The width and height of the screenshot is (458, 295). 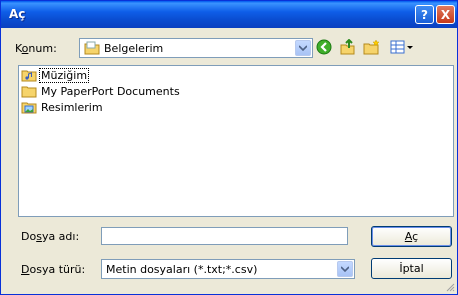 I want to click on filename-label: Dosya adı:, so click(x=50, y=236).